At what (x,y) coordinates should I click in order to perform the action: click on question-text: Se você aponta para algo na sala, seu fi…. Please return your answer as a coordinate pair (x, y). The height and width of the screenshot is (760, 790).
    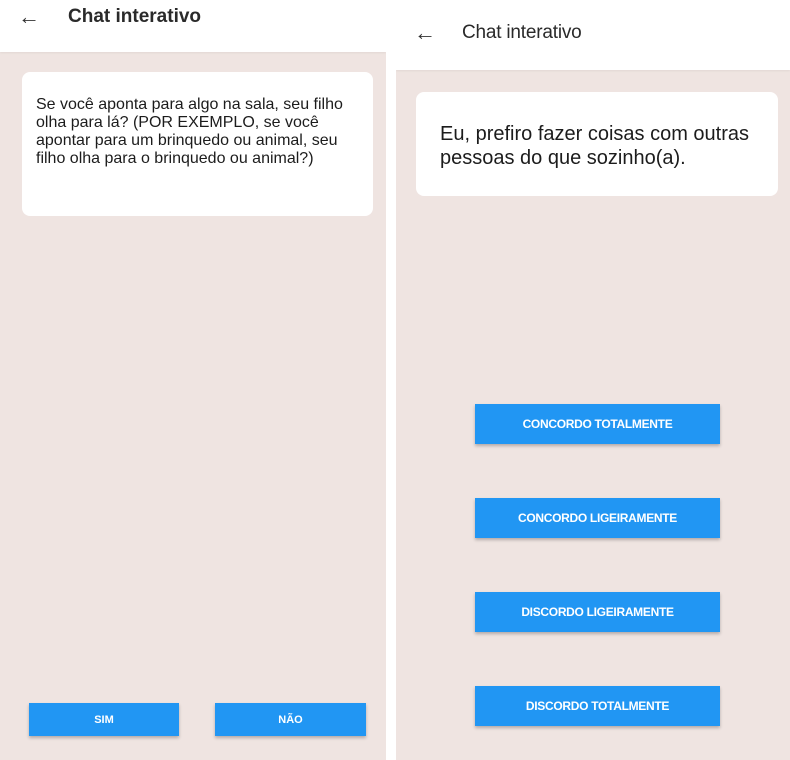
    Looking at the image, I should click on (189, 131).